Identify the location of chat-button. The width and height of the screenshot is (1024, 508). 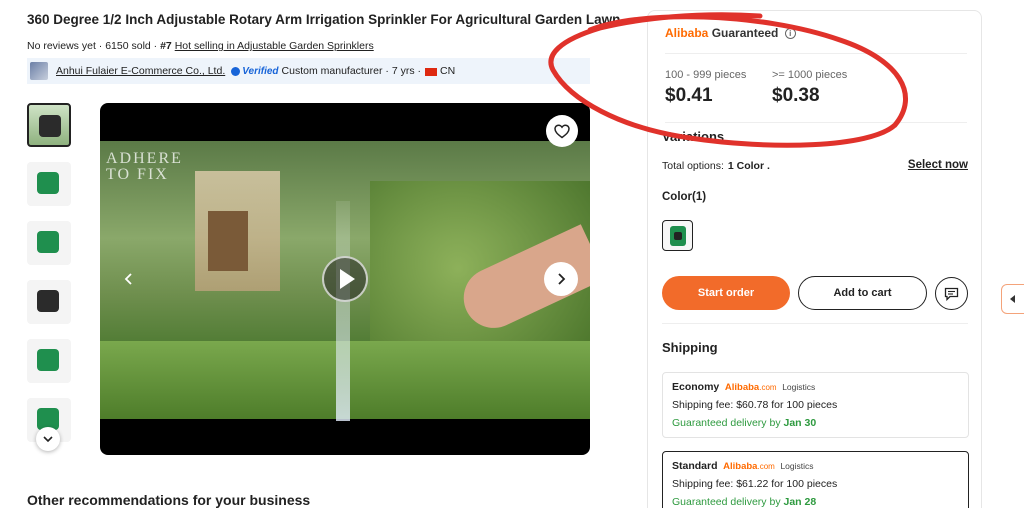
(951, 293).